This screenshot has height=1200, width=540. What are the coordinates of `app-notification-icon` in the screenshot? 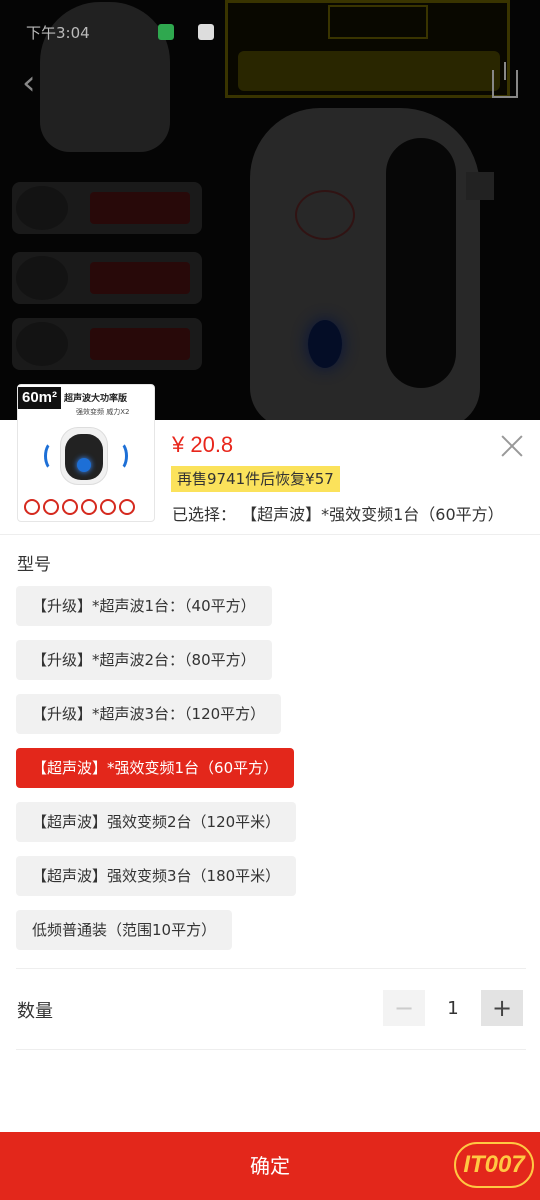 It's located at (165, 32).